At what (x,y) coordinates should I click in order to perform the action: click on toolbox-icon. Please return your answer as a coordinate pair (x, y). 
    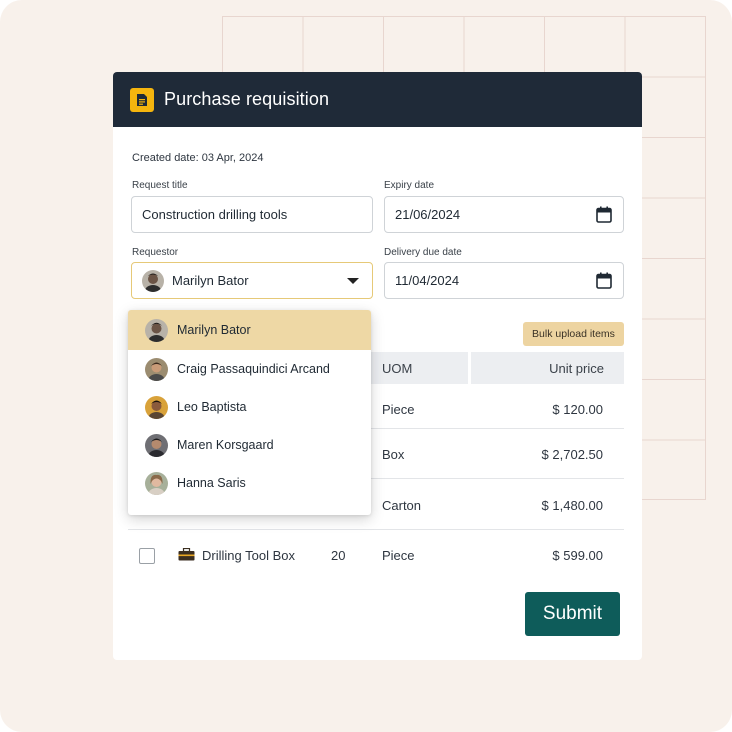
    Looking at the image, I should click on (186, 555).